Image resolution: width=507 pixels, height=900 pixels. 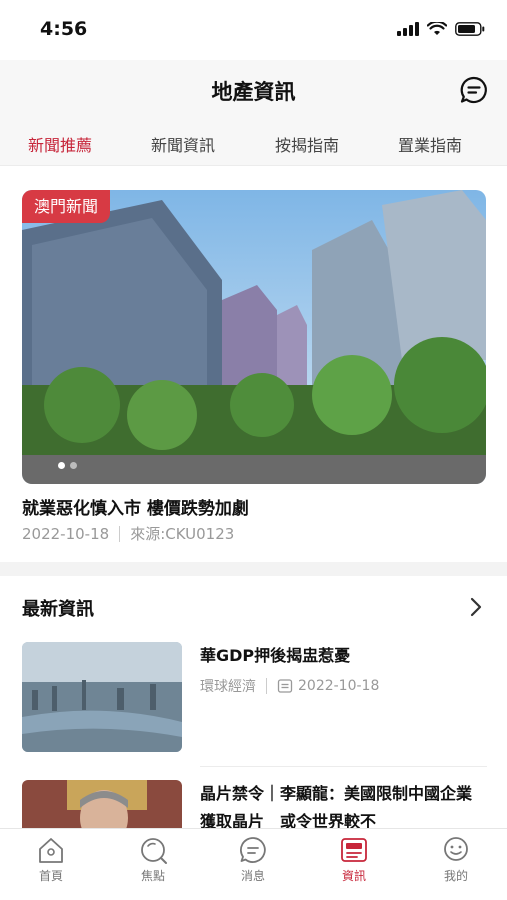 What do you see at coordinates (474, 90) in the screenshot?
I see `chat-icon` at bounding box center [474, 90].